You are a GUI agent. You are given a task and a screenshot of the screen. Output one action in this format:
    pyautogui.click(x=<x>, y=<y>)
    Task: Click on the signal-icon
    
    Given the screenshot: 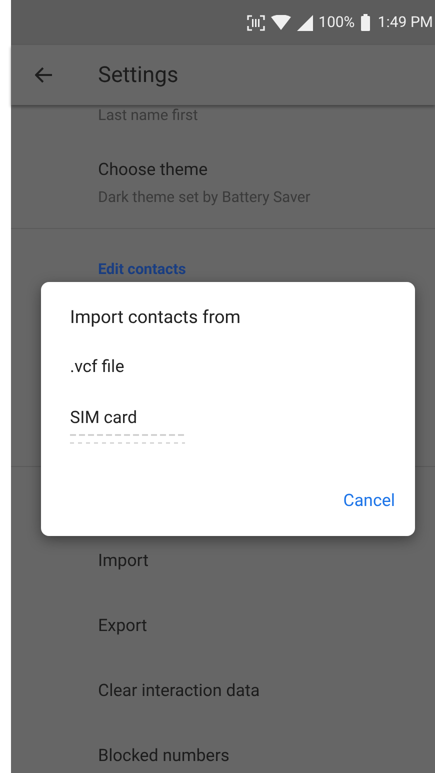 What is the action you would take?
    pyautogui.click(x=304, y=22)
    